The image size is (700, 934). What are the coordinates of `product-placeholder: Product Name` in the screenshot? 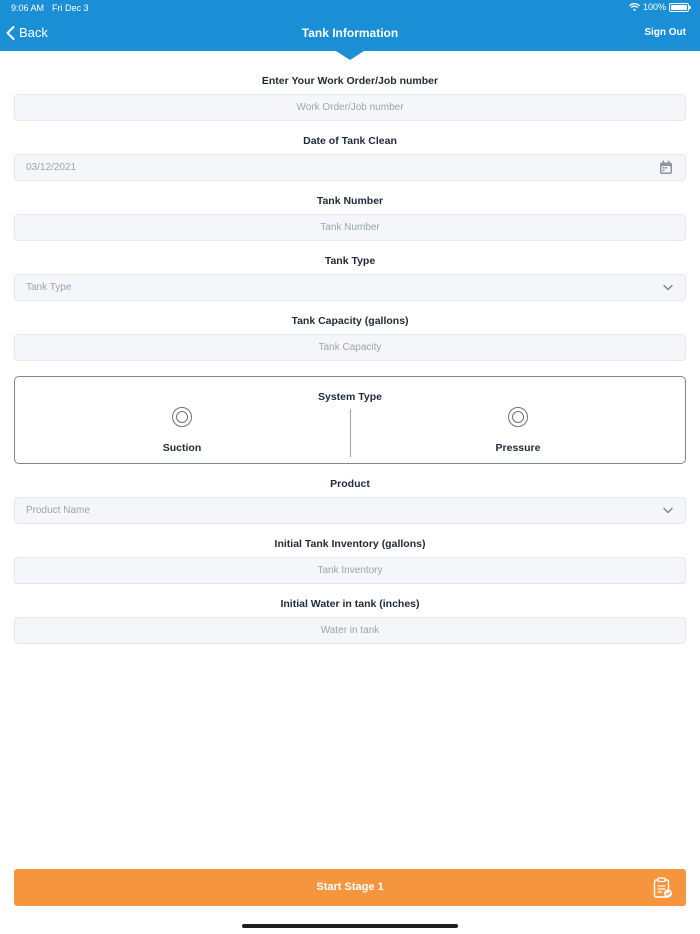 It's located at (58, 510).